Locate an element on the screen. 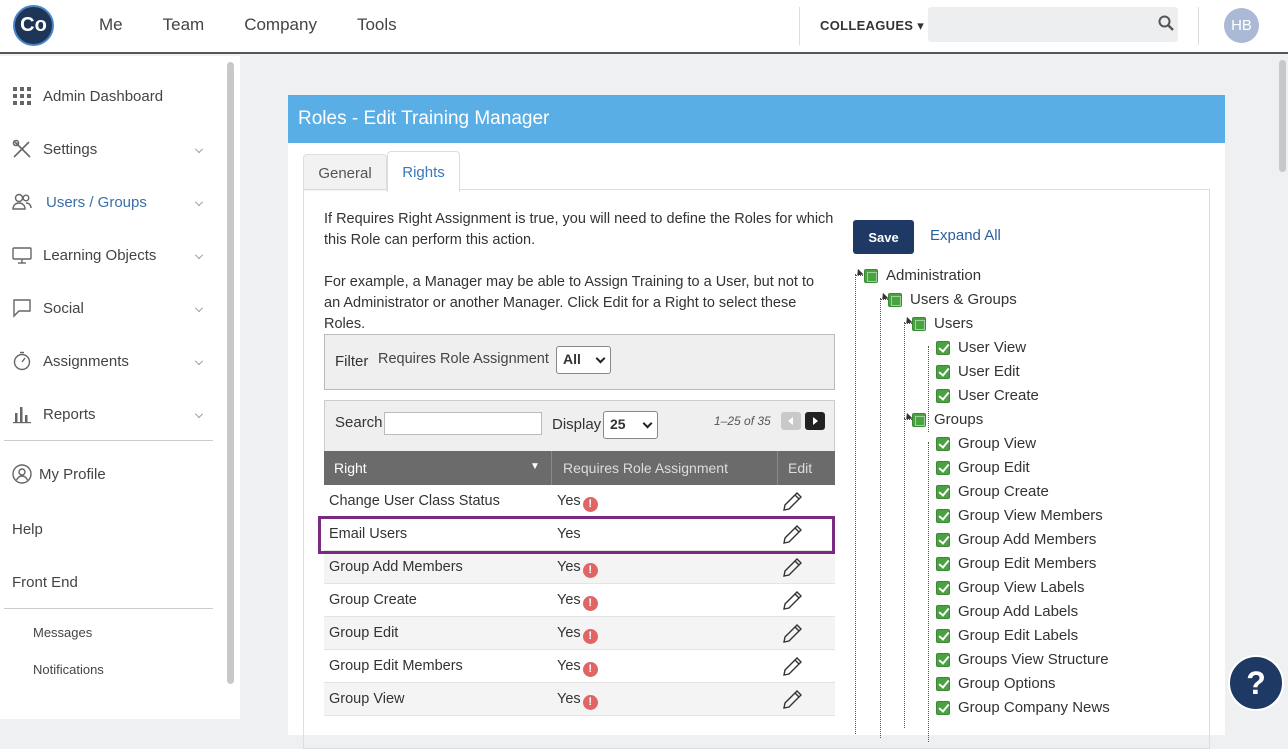  tree-node-group-add-labels: Group Add Labels is located at coordinates (1007, 611).